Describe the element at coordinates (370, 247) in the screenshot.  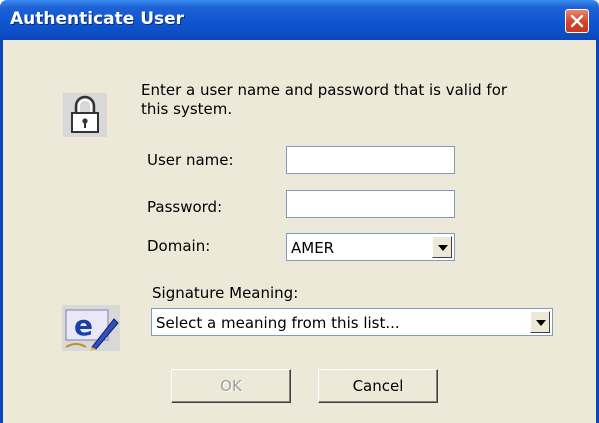
I see `domain-dropdown: AMER` at that location.